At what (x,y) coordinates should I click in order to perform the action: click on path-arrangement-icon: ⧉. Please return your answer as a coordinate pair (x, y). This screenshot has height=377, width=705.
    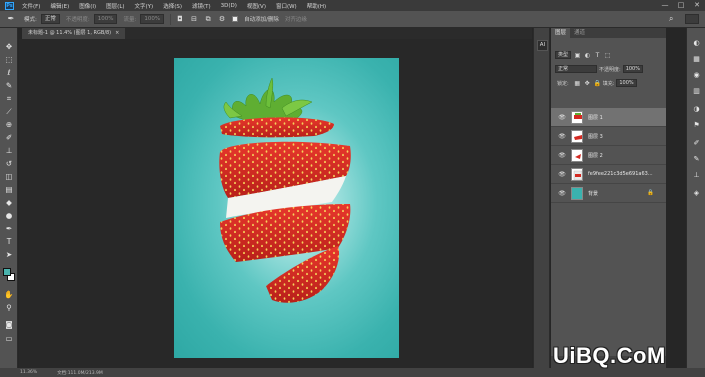
    Looking at the image, I should click on (208, 19).